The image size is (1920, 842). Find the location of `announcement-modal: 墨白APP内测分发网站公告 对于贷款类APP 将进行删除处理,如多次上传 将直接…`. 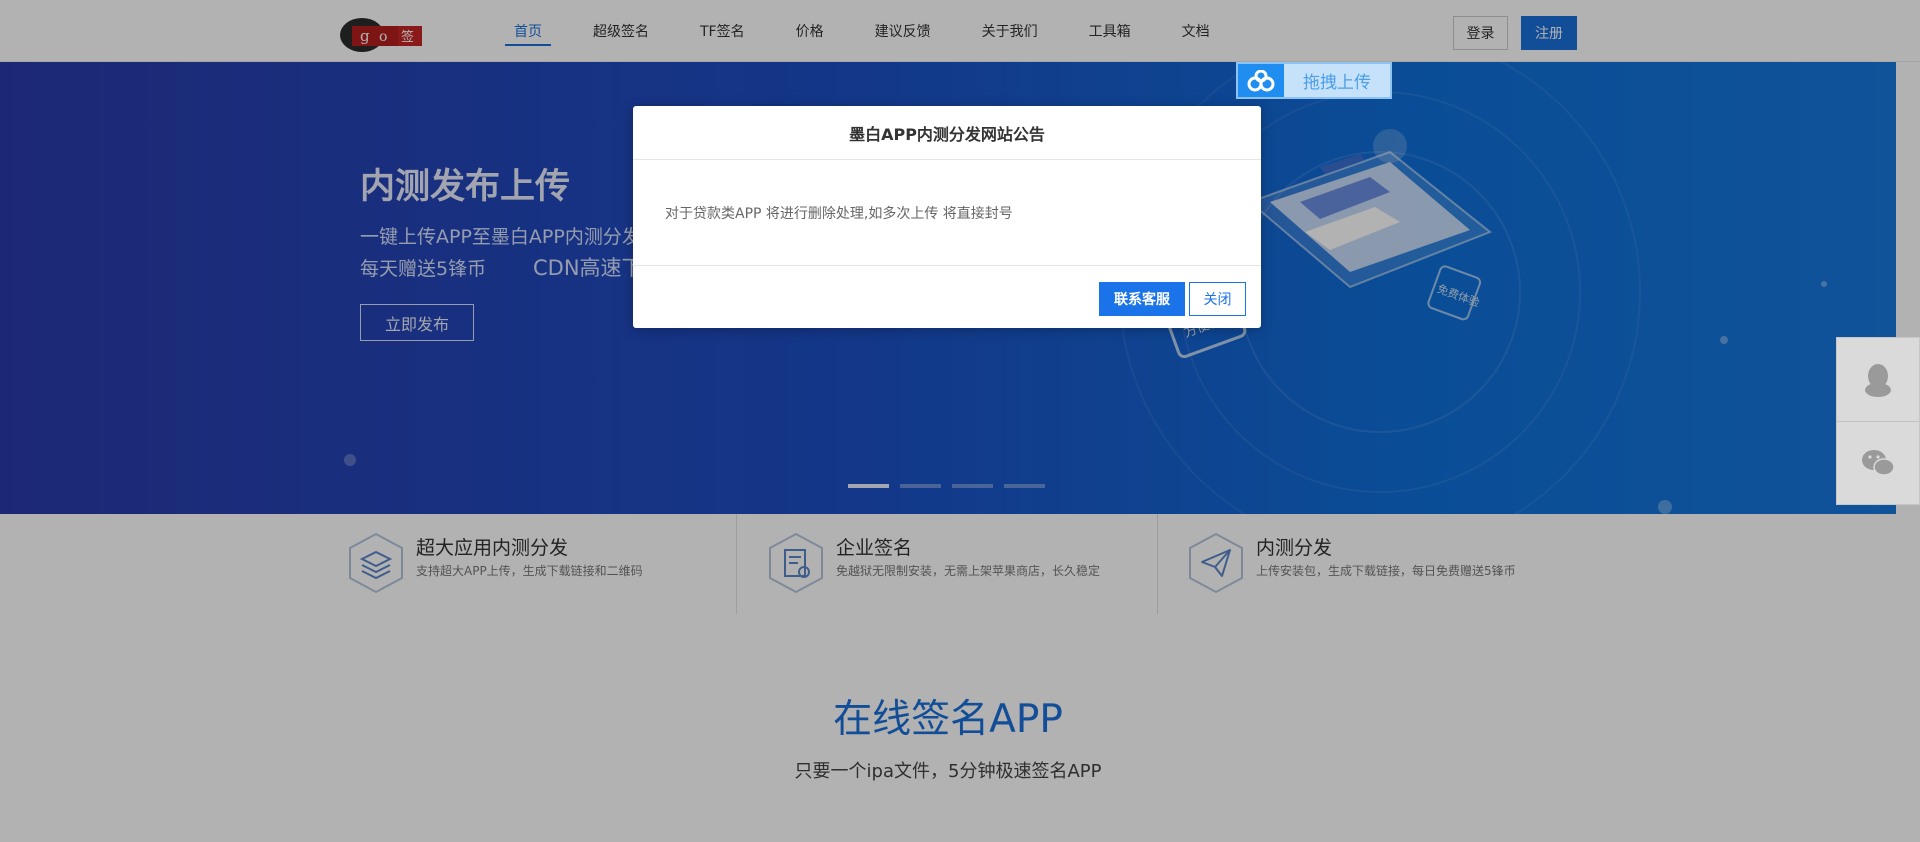

announcement-modal: 墨白APP内测分发网站公告 对于贷款类APP 将进行删除处理,如多次上传 将直接… is located at coordinates (947, 217).